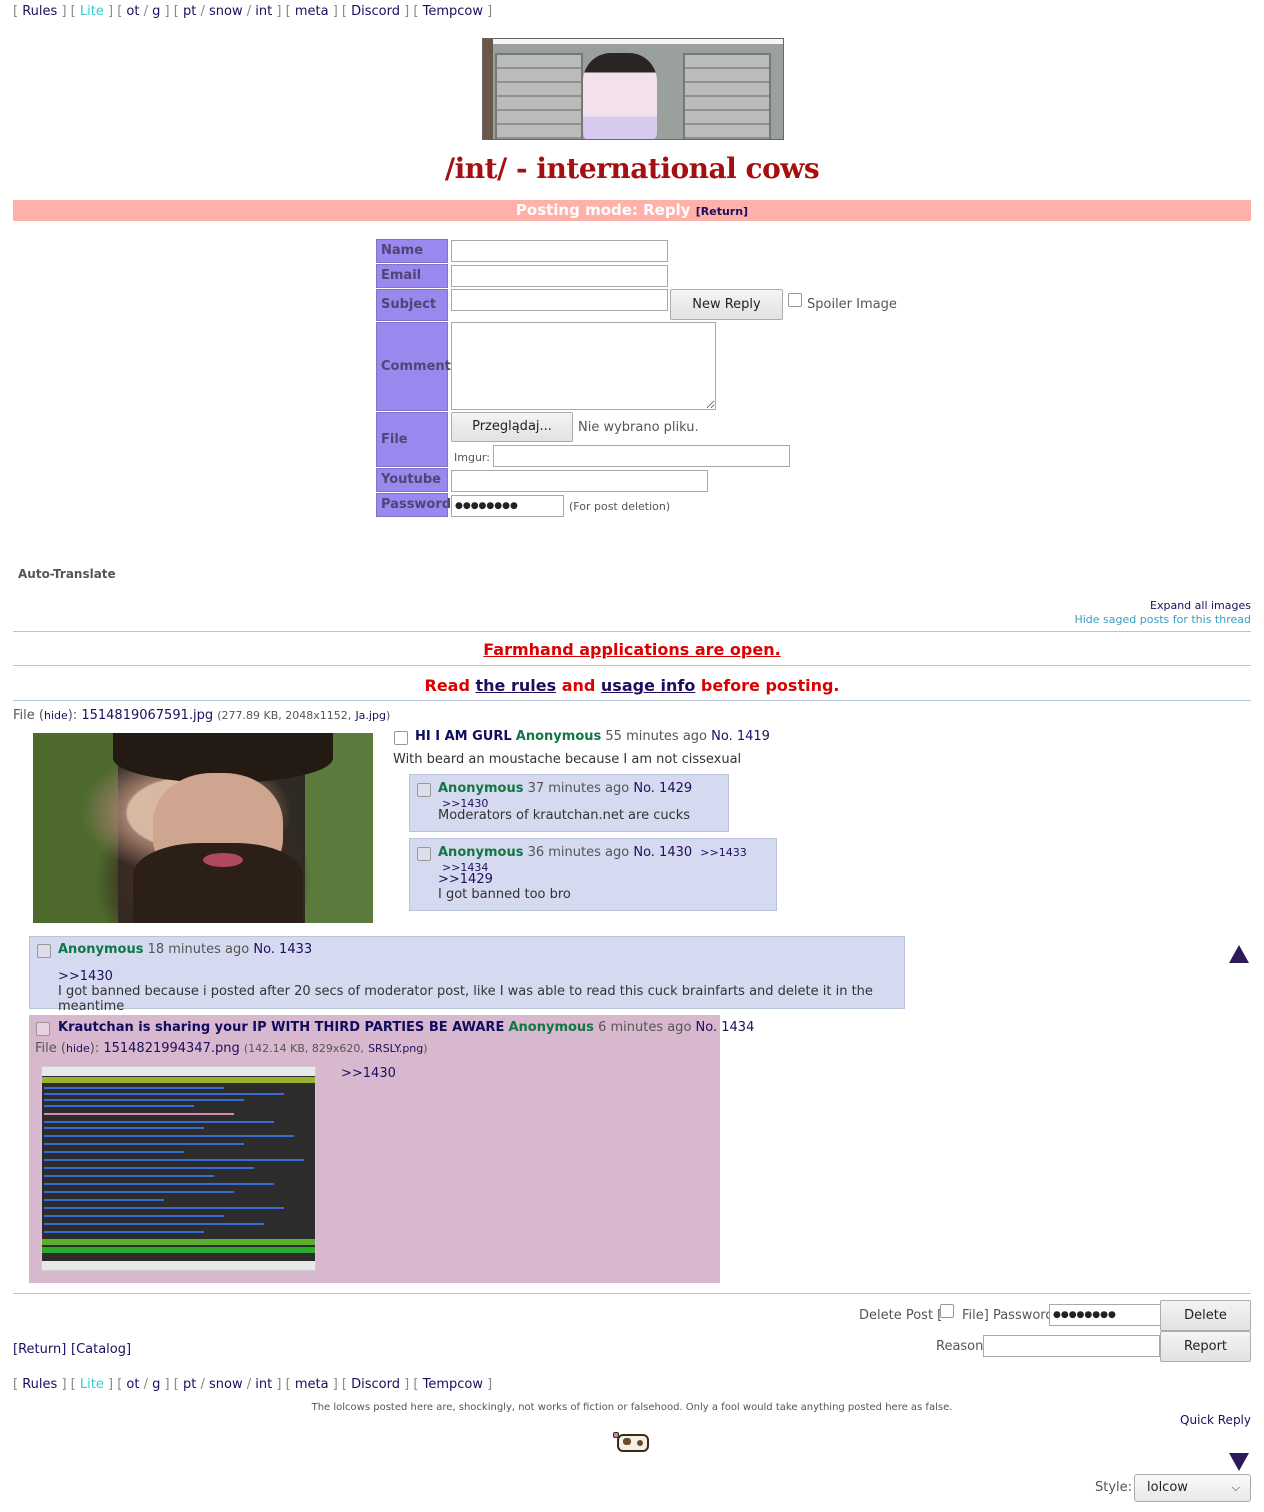 This screenshot has width=1264, height=1512. Describe the element at coordinates (723, 852) in the screenshot. I see `backlink: >>1433` at that location.